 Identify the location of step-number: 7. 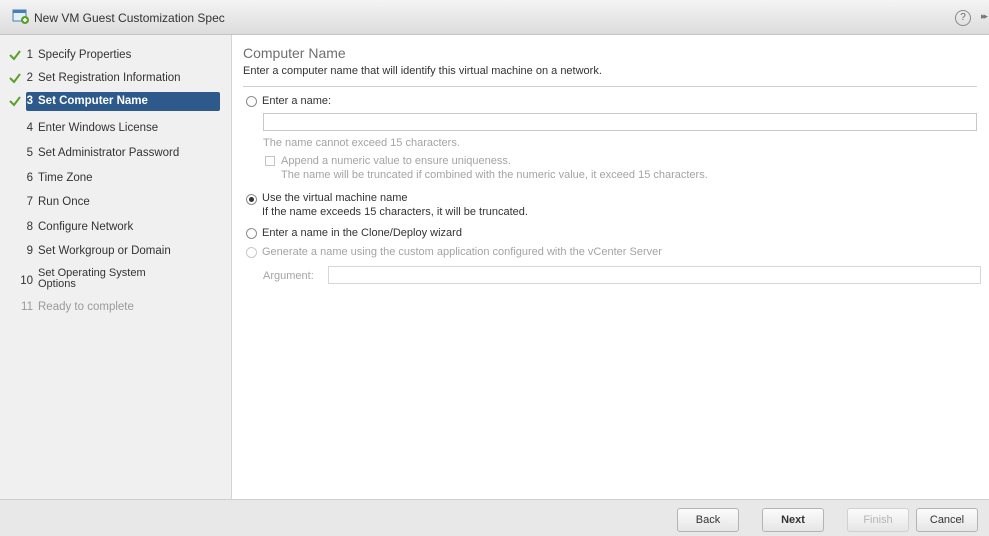
(29, 202).